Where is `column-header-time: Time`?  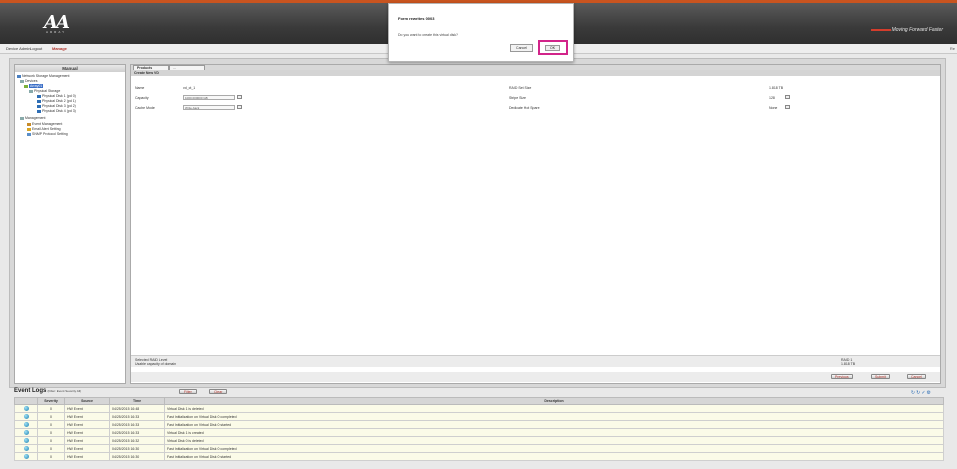 column-header-time: Time is located at coordinates (137, 401).